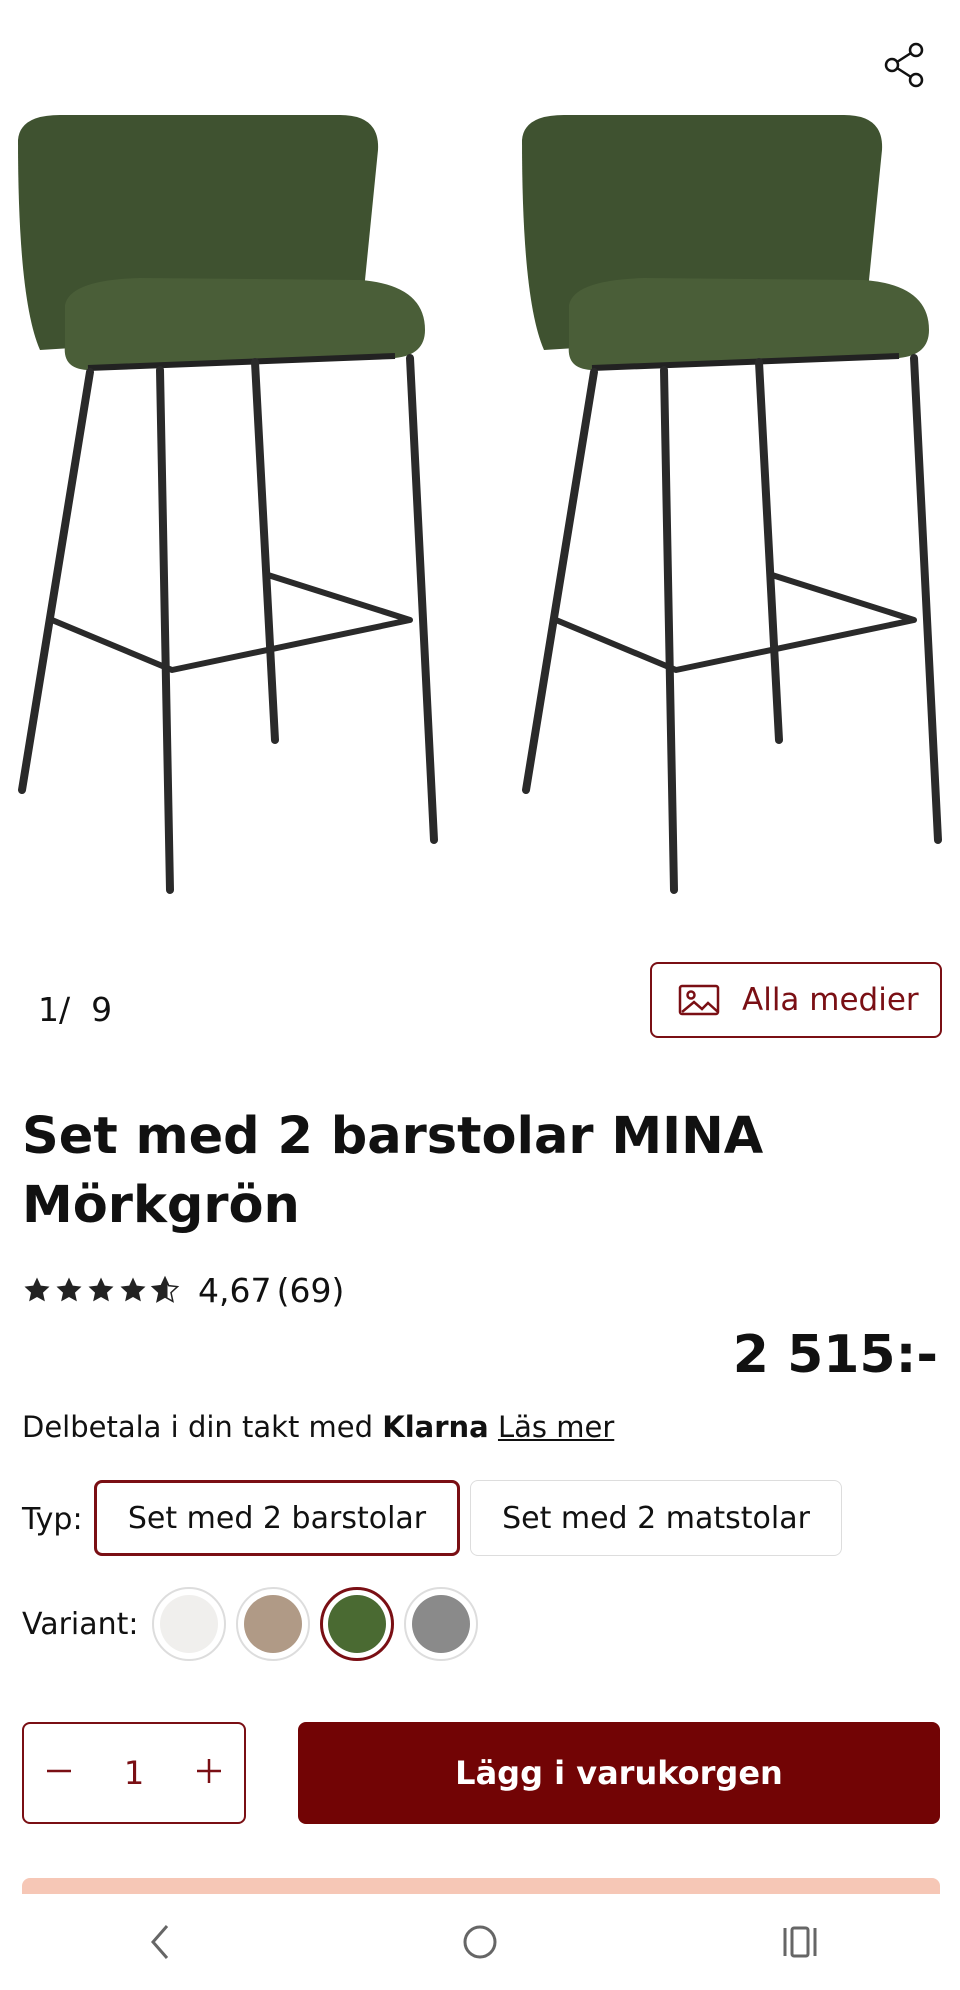 This screenshot has width=960, height=1990. I want to click on home-icon, so click(480, 1942).